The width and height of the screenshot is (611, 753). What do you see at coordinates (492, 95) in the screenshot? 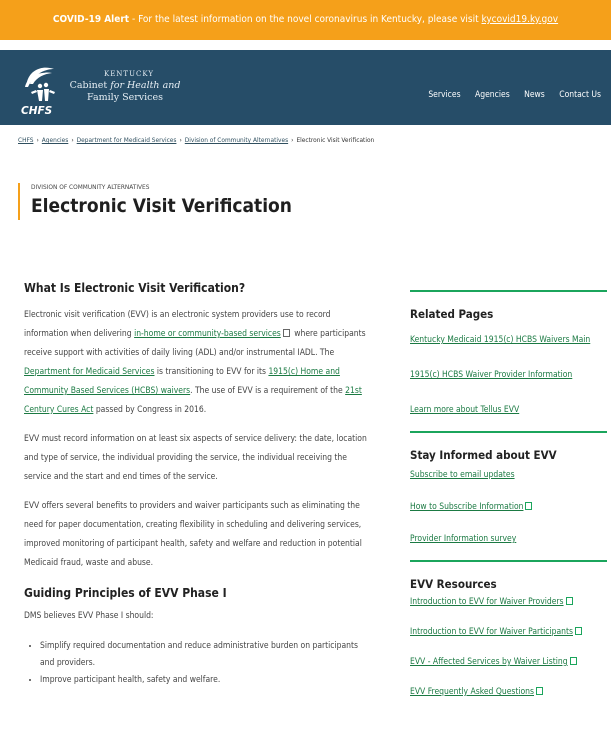
I see `nav-agencies: Agencies` at bounding box center [492, 95].